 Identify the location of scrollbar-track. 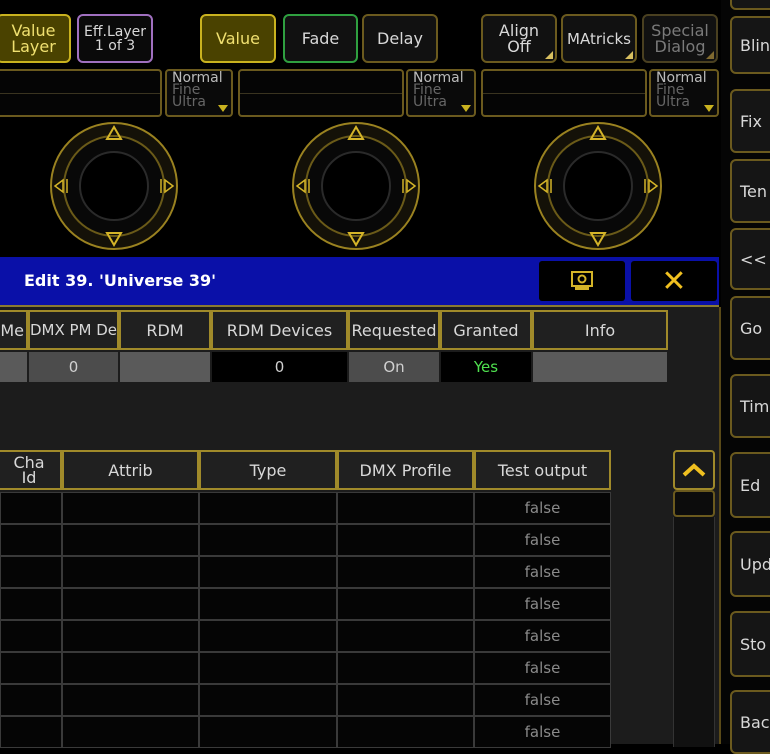
(694, 632).